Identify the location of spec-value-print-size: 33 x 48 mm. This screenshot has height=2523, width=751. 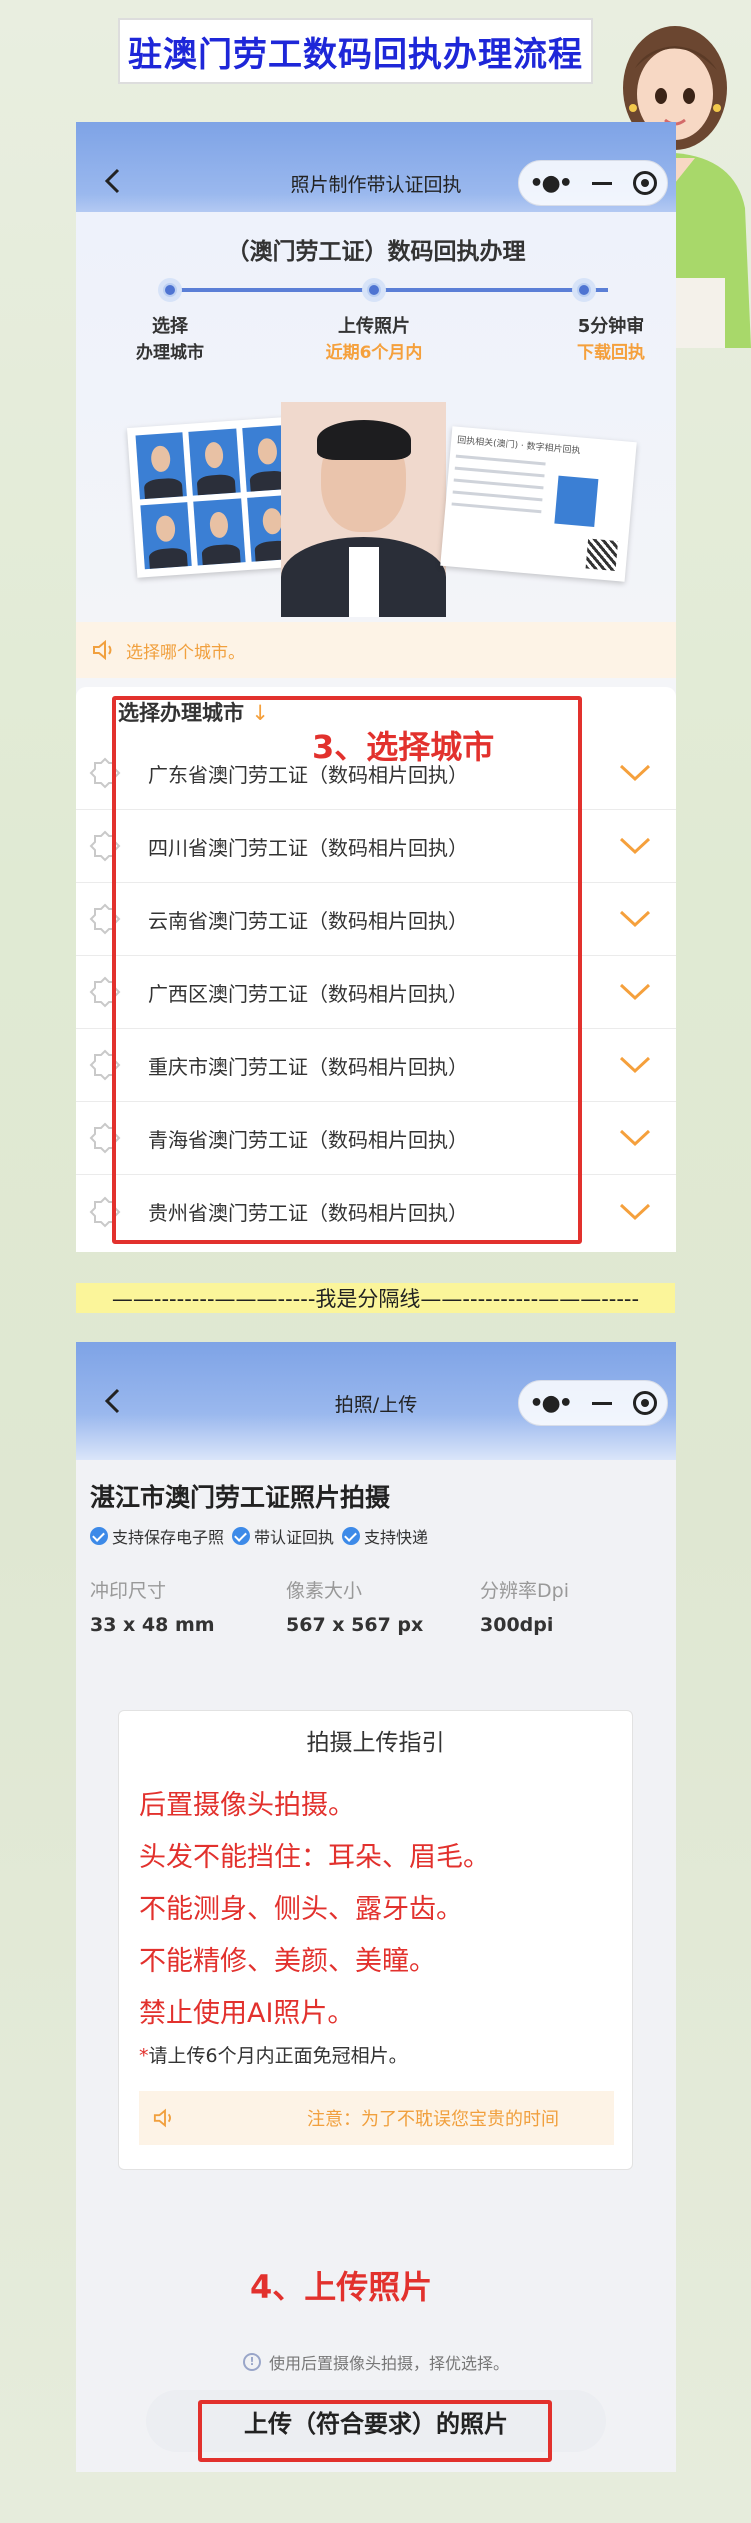
(152, 1625).